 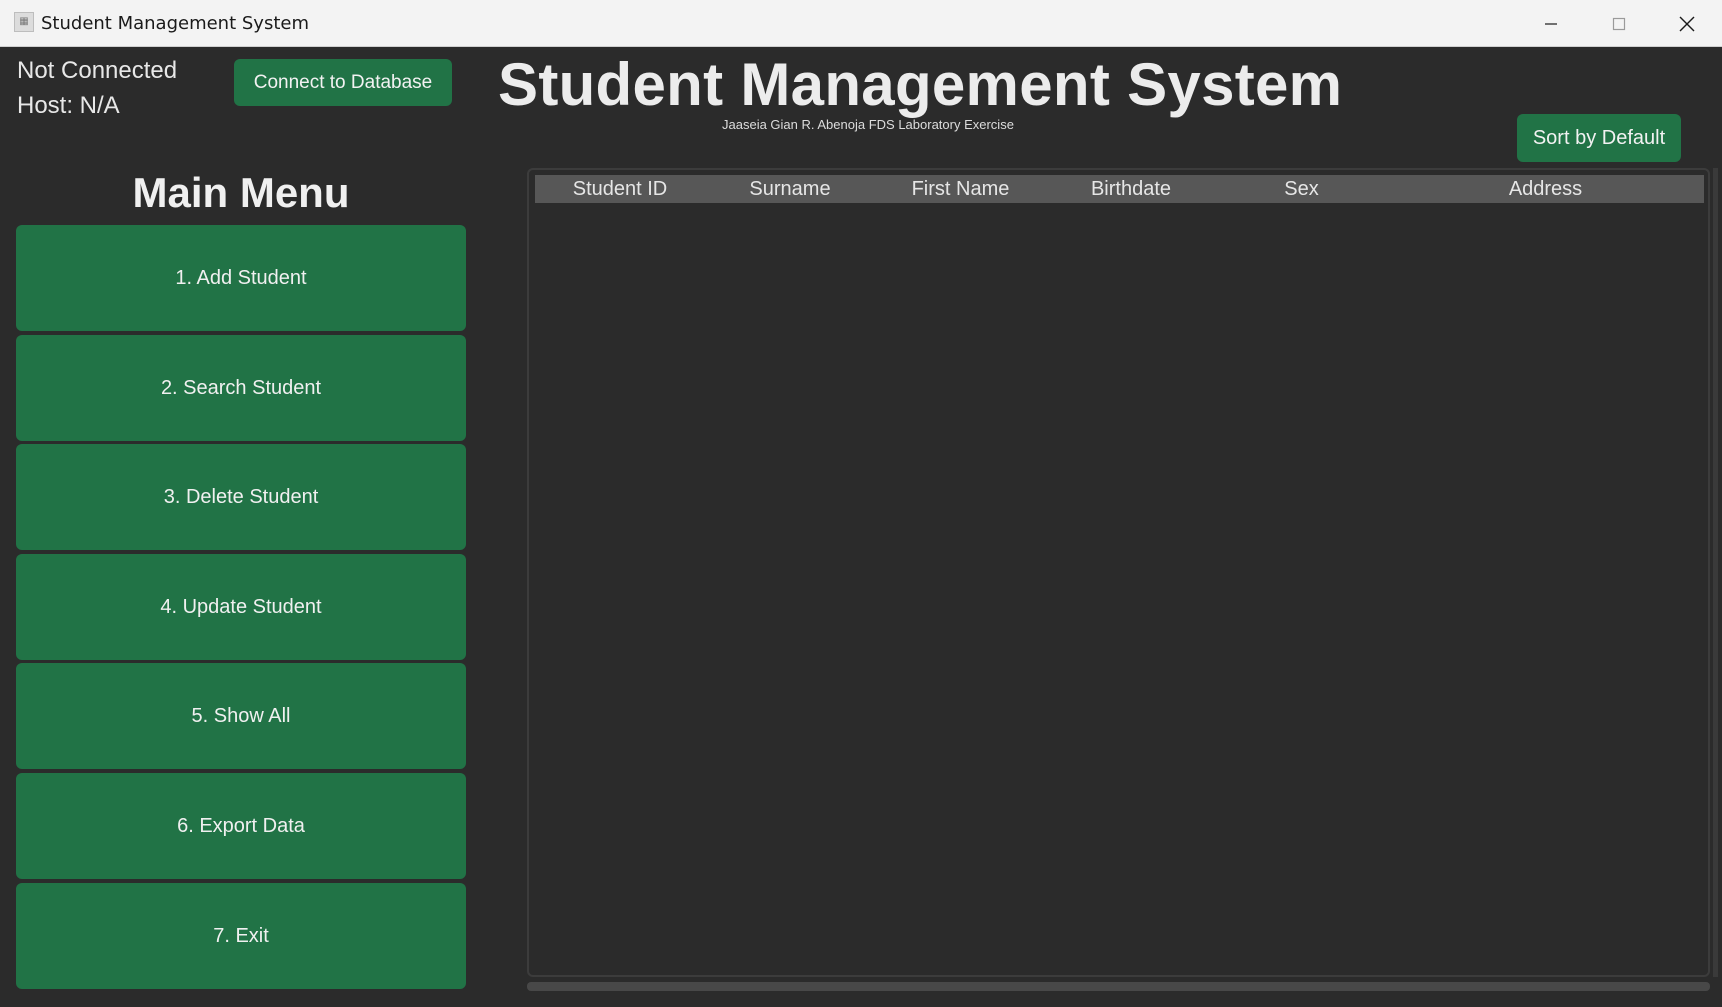 I want to click on main-menu-title: Main Menu, so click(x=241, y=192).